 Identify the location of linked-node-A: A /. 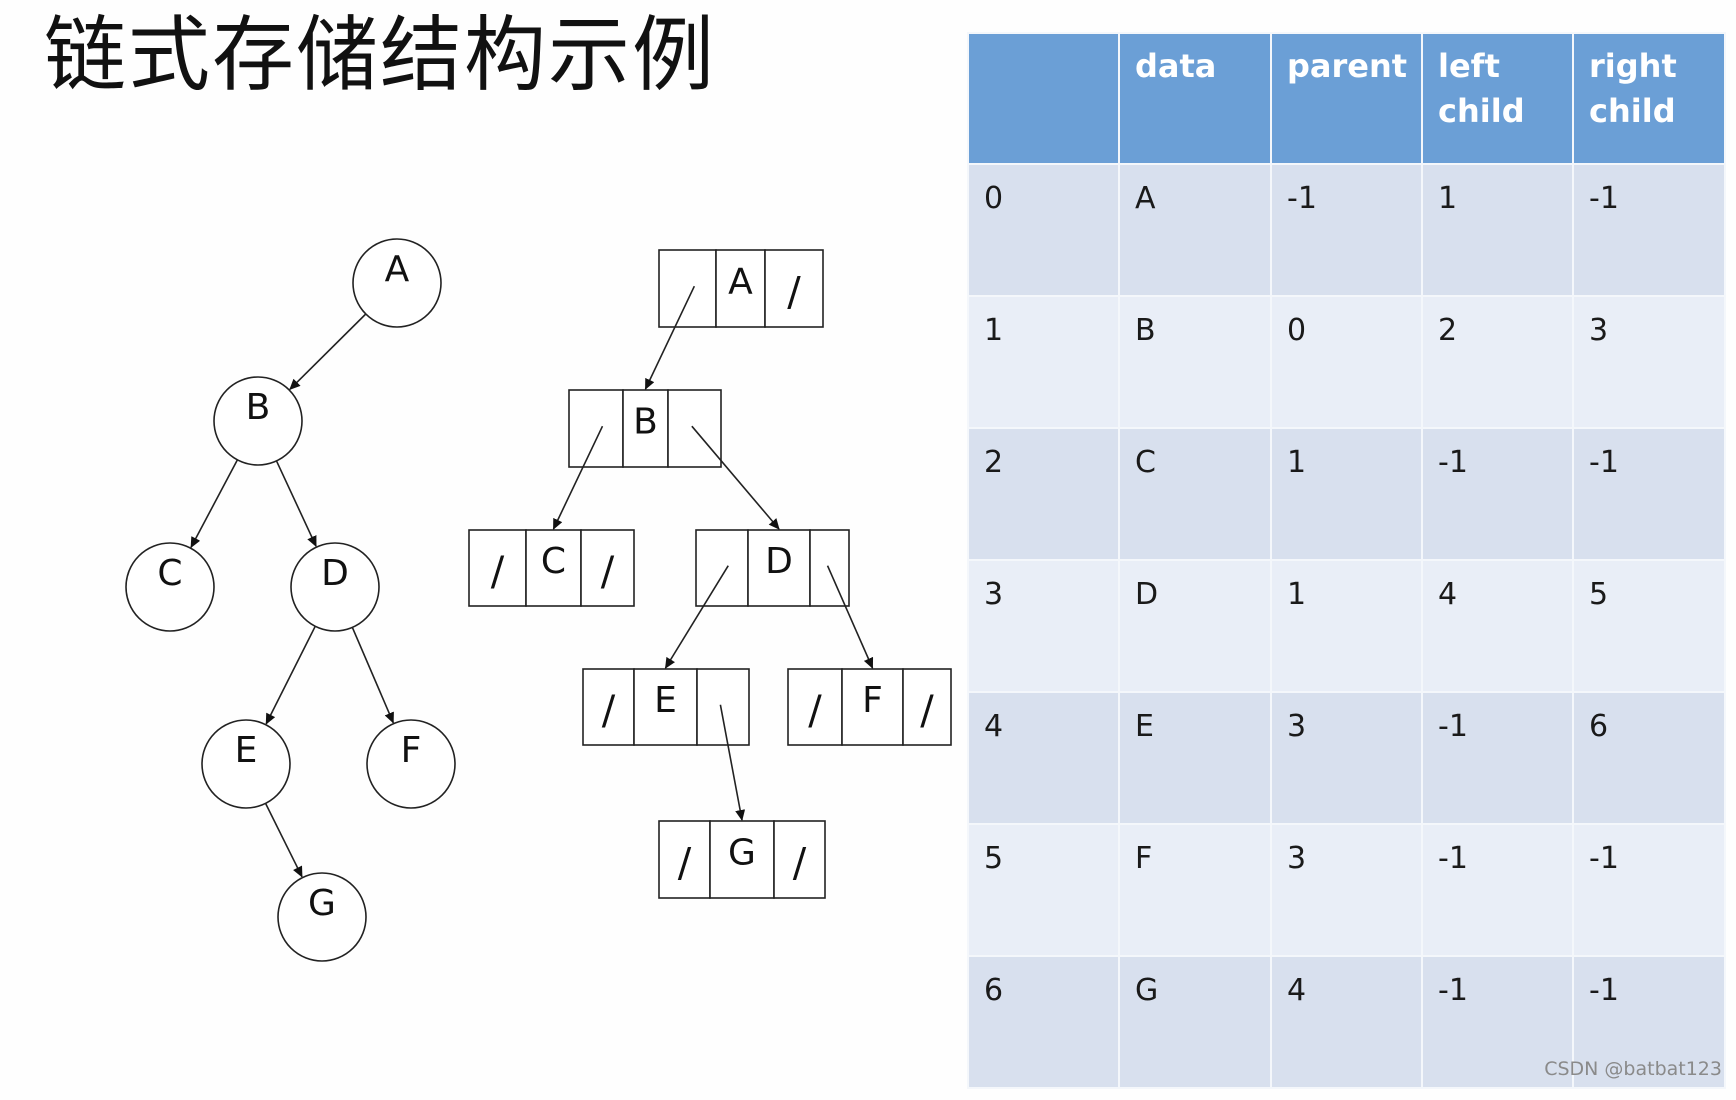
(741, 288).